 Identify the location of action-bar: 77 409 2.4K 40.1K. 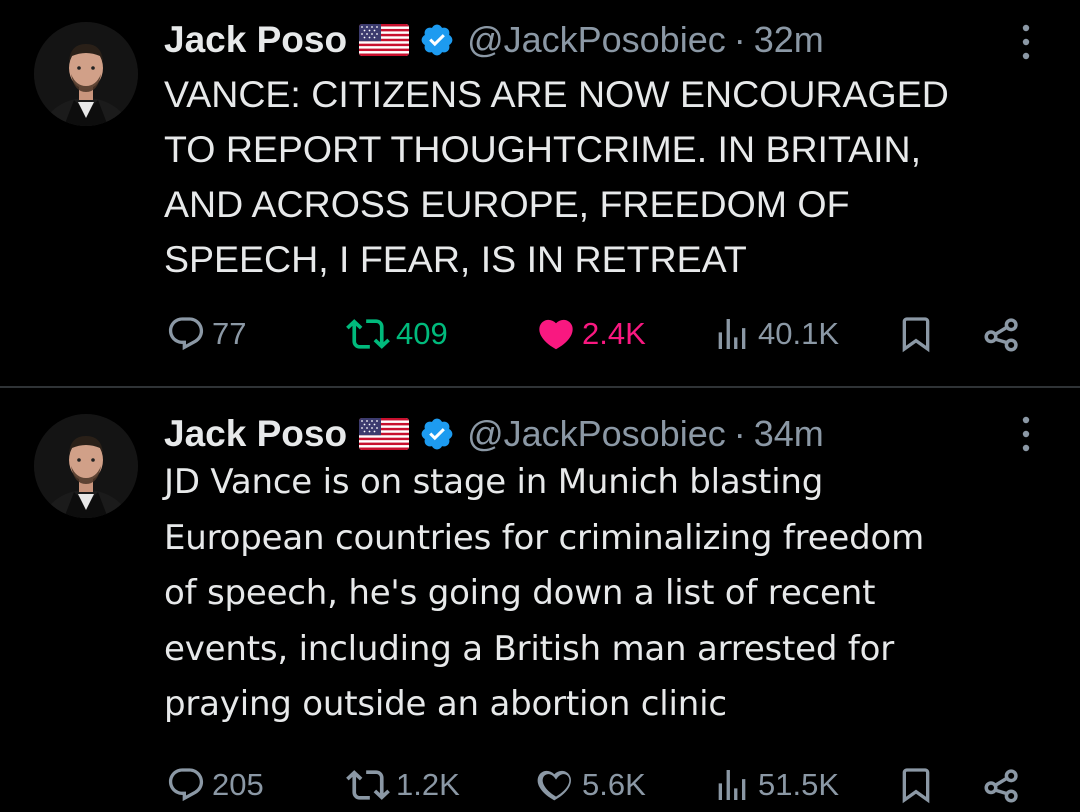
(540, 334).